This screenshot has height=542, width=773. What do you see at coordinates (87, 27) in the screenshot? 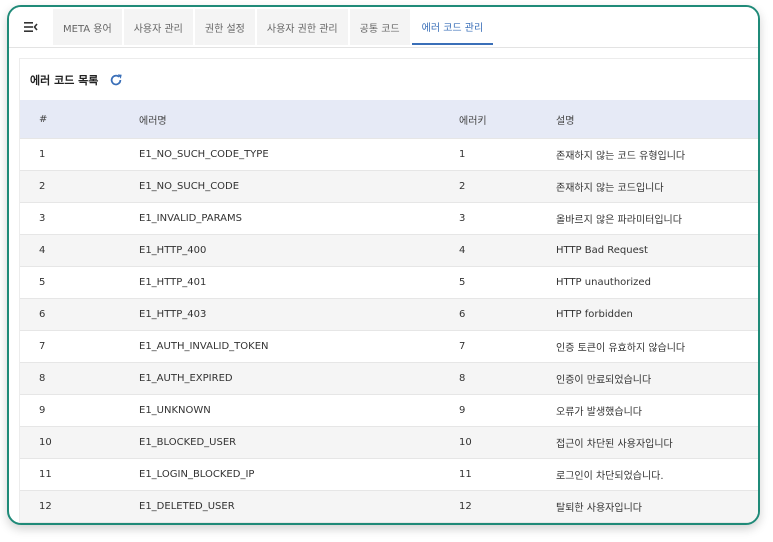
I see `tab-meta-terms: META 용어` at bounding box center [87, 27].